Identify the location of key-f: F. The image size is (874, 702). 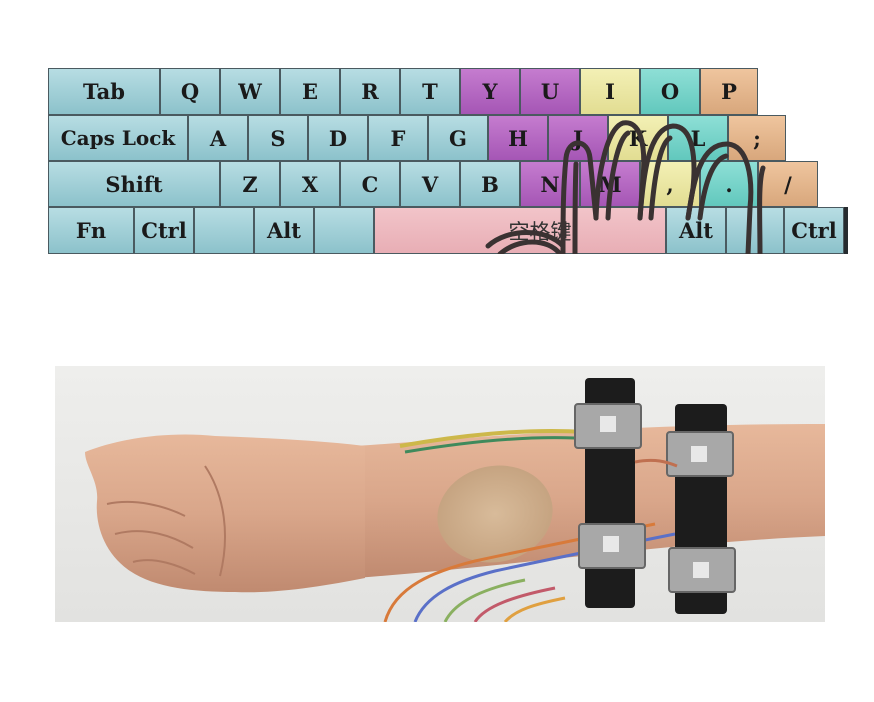
(398, 138).